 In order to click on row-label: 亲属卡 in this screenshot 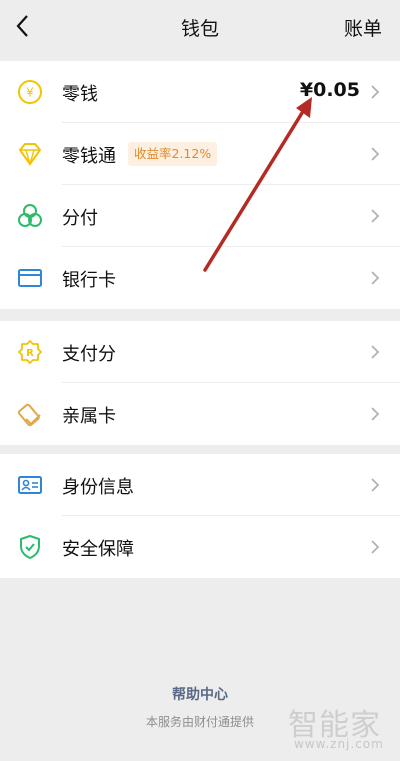, I will do `click(89, 416)`.